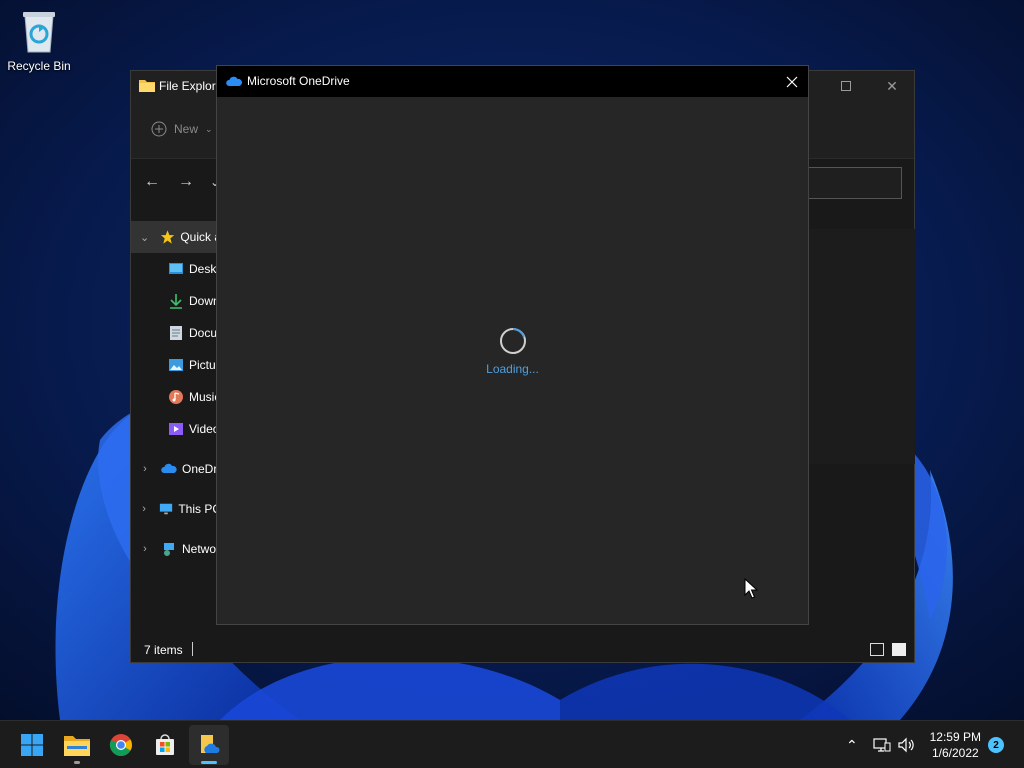 This screenshot has height=768, width=1024. I want to click on pictures-icon, so click(176, 365).